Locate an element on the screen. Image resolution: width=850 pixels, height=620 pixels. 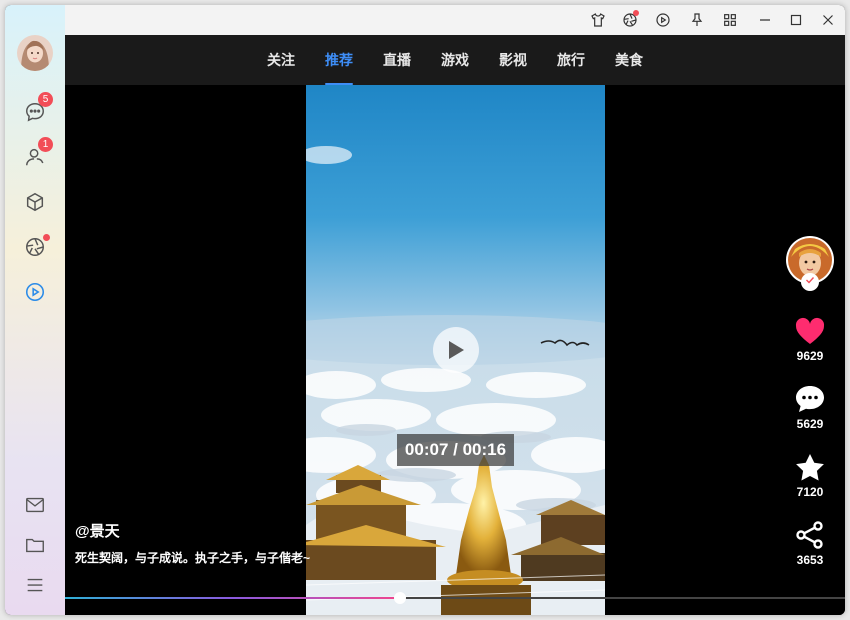
category-nav: 关注 推荐 直播 游戏 影视 旅行 美食 is located at coordinates (455, 60).